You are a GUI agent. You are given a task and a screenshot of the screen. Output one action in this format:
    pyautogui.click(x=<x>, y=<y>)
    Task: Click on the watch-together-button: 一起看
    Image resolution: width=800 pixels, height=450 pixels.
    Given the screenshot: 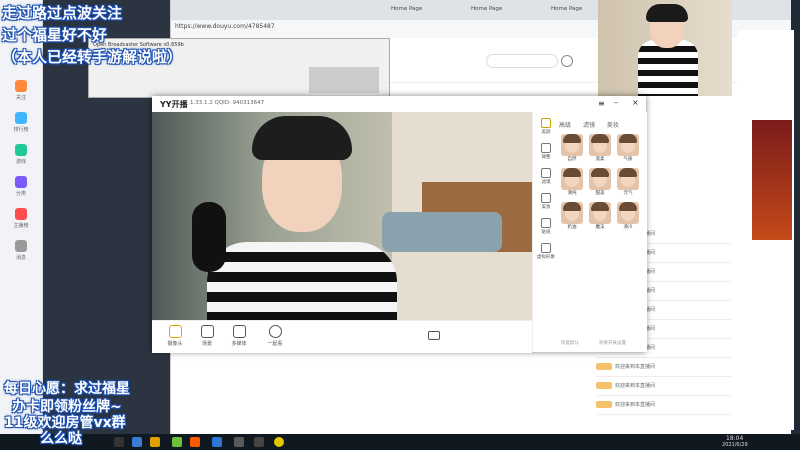 What is the action you would take?
    pyautogui.click(x=275, y=336)
    